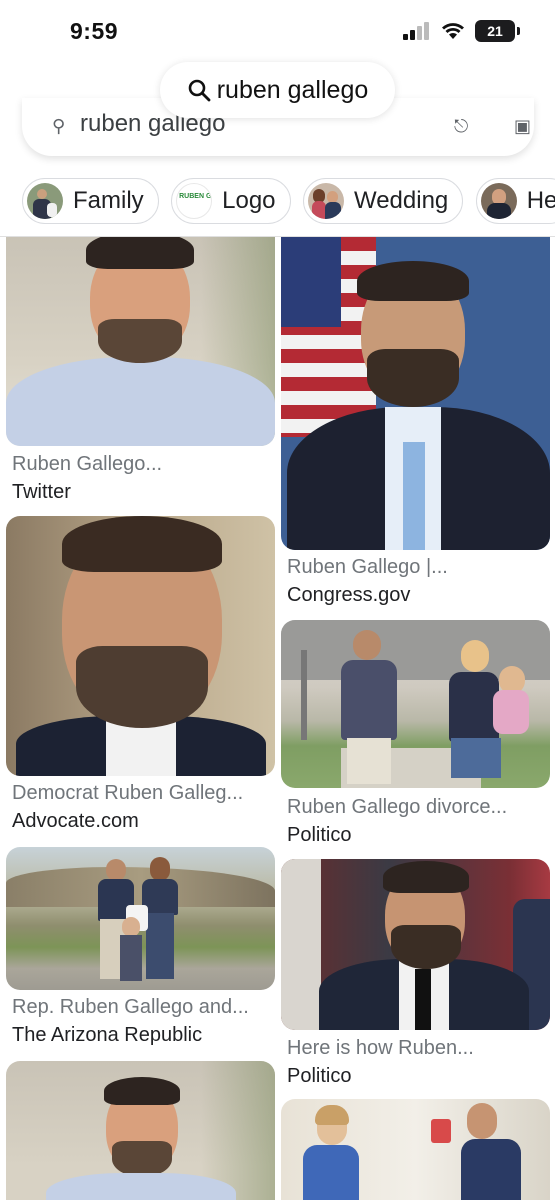  I want to click on wifi-icon, so click(453, 31).